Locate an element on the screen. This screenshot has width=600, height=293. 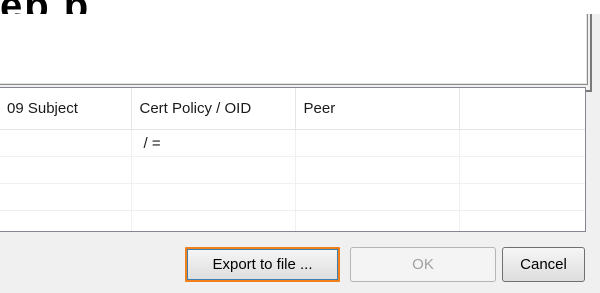
column-header-extra is located at coordinates (522, 109).